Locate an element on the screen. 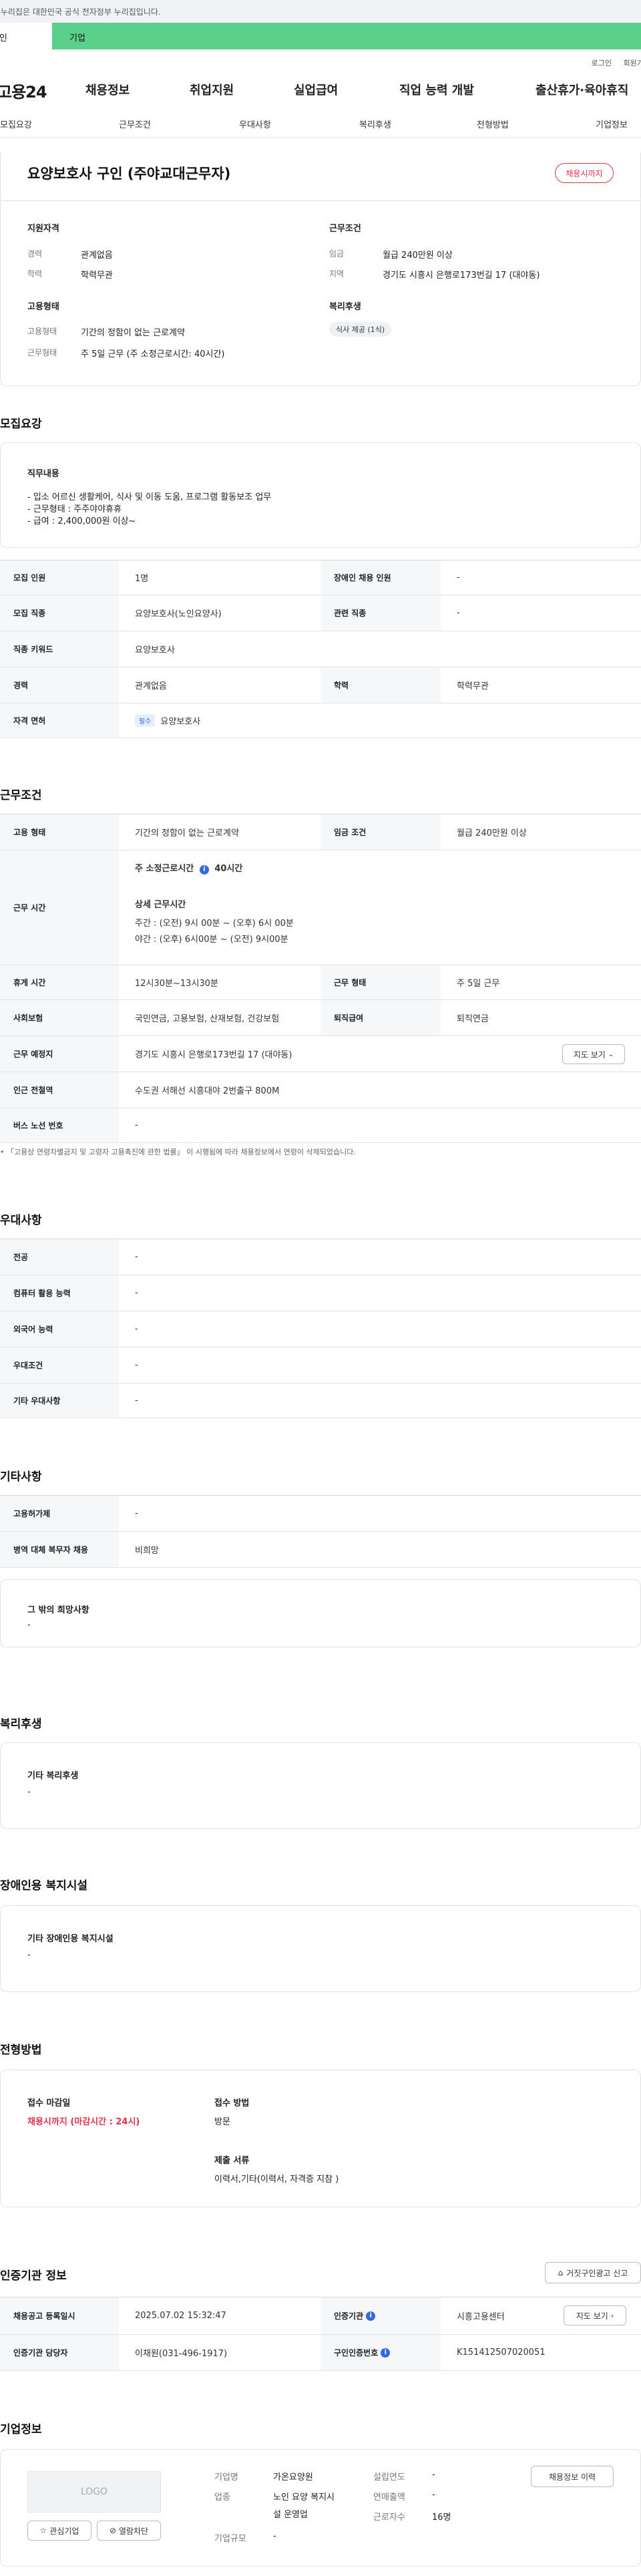  row-value: 비희망 is located at coordinates (147, 1551).